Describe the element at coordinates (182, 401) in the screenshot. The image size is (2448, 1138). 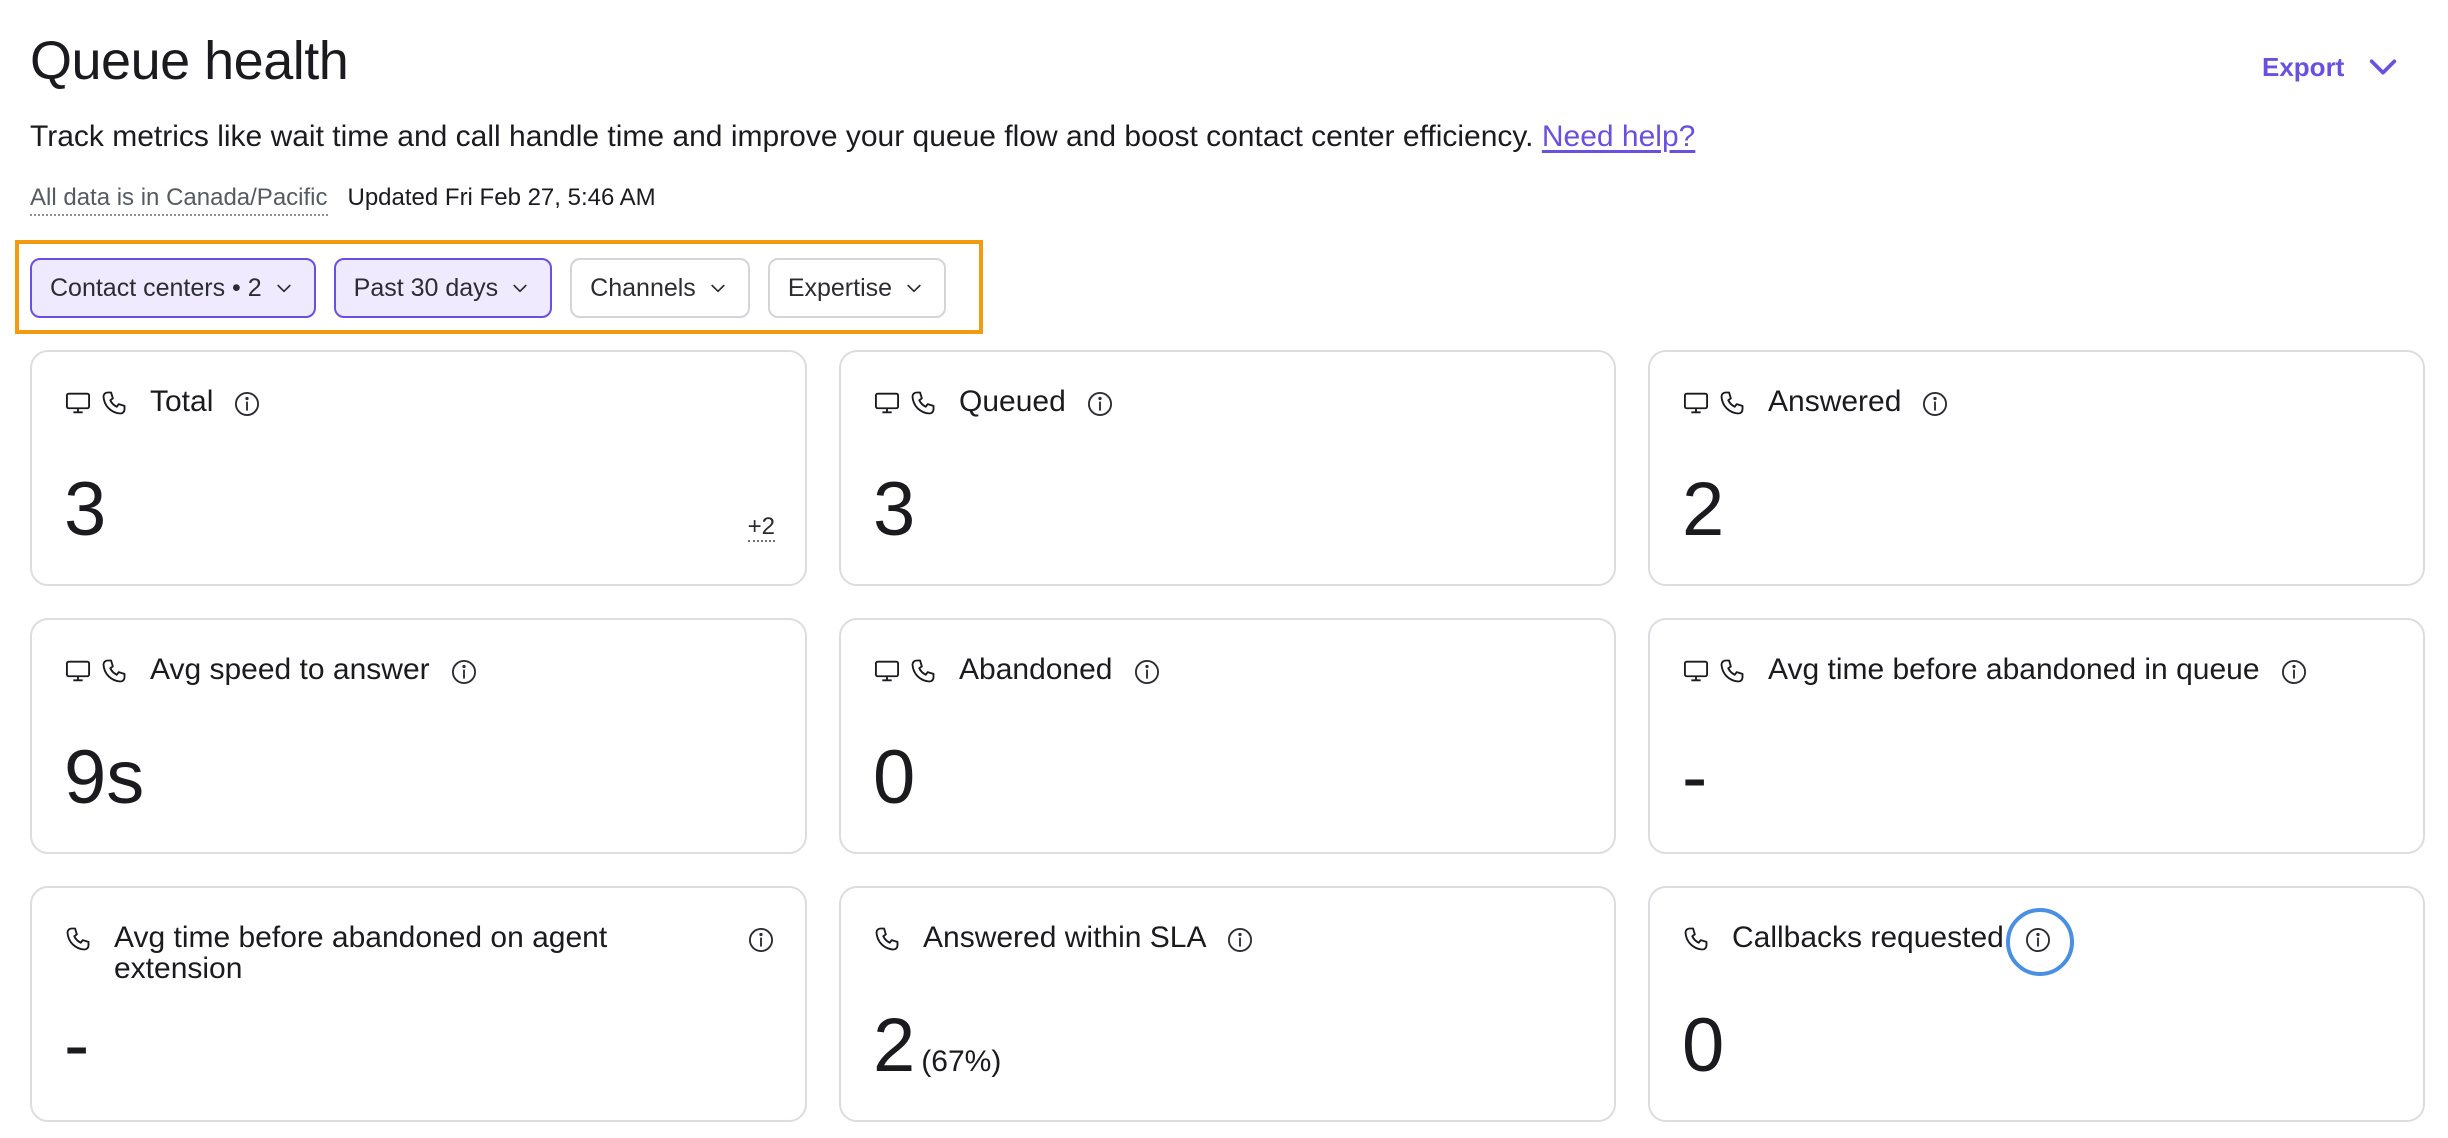
I see `metric-label: Total` at that location.